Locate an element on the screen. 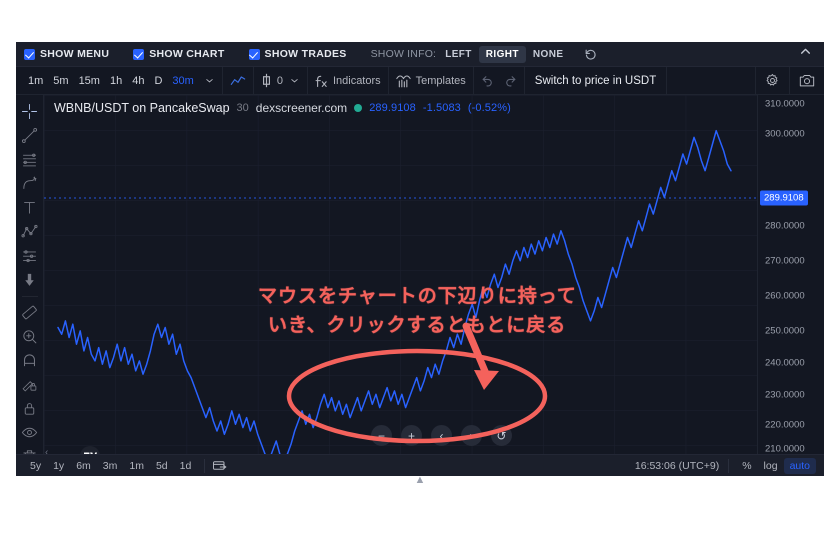 The height and width of the screenshot is (560, 840). indicators-label: Indicators is located at coordinates (356, 80).